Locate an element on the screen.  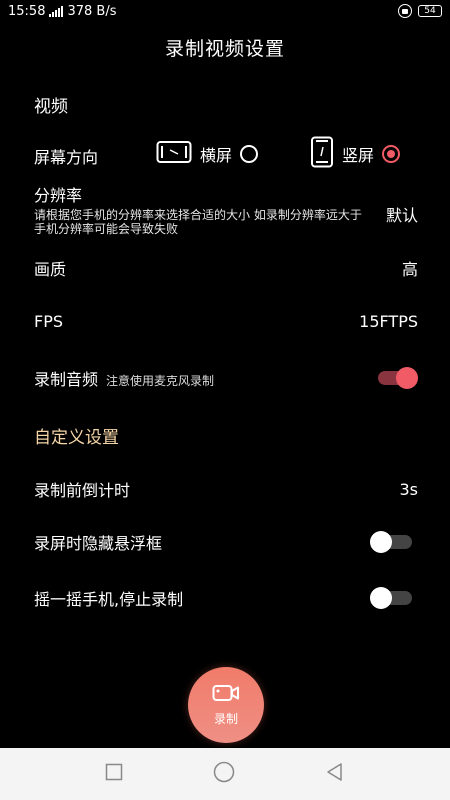
record-button-label: 录制 is located at coordinates (225, 718).